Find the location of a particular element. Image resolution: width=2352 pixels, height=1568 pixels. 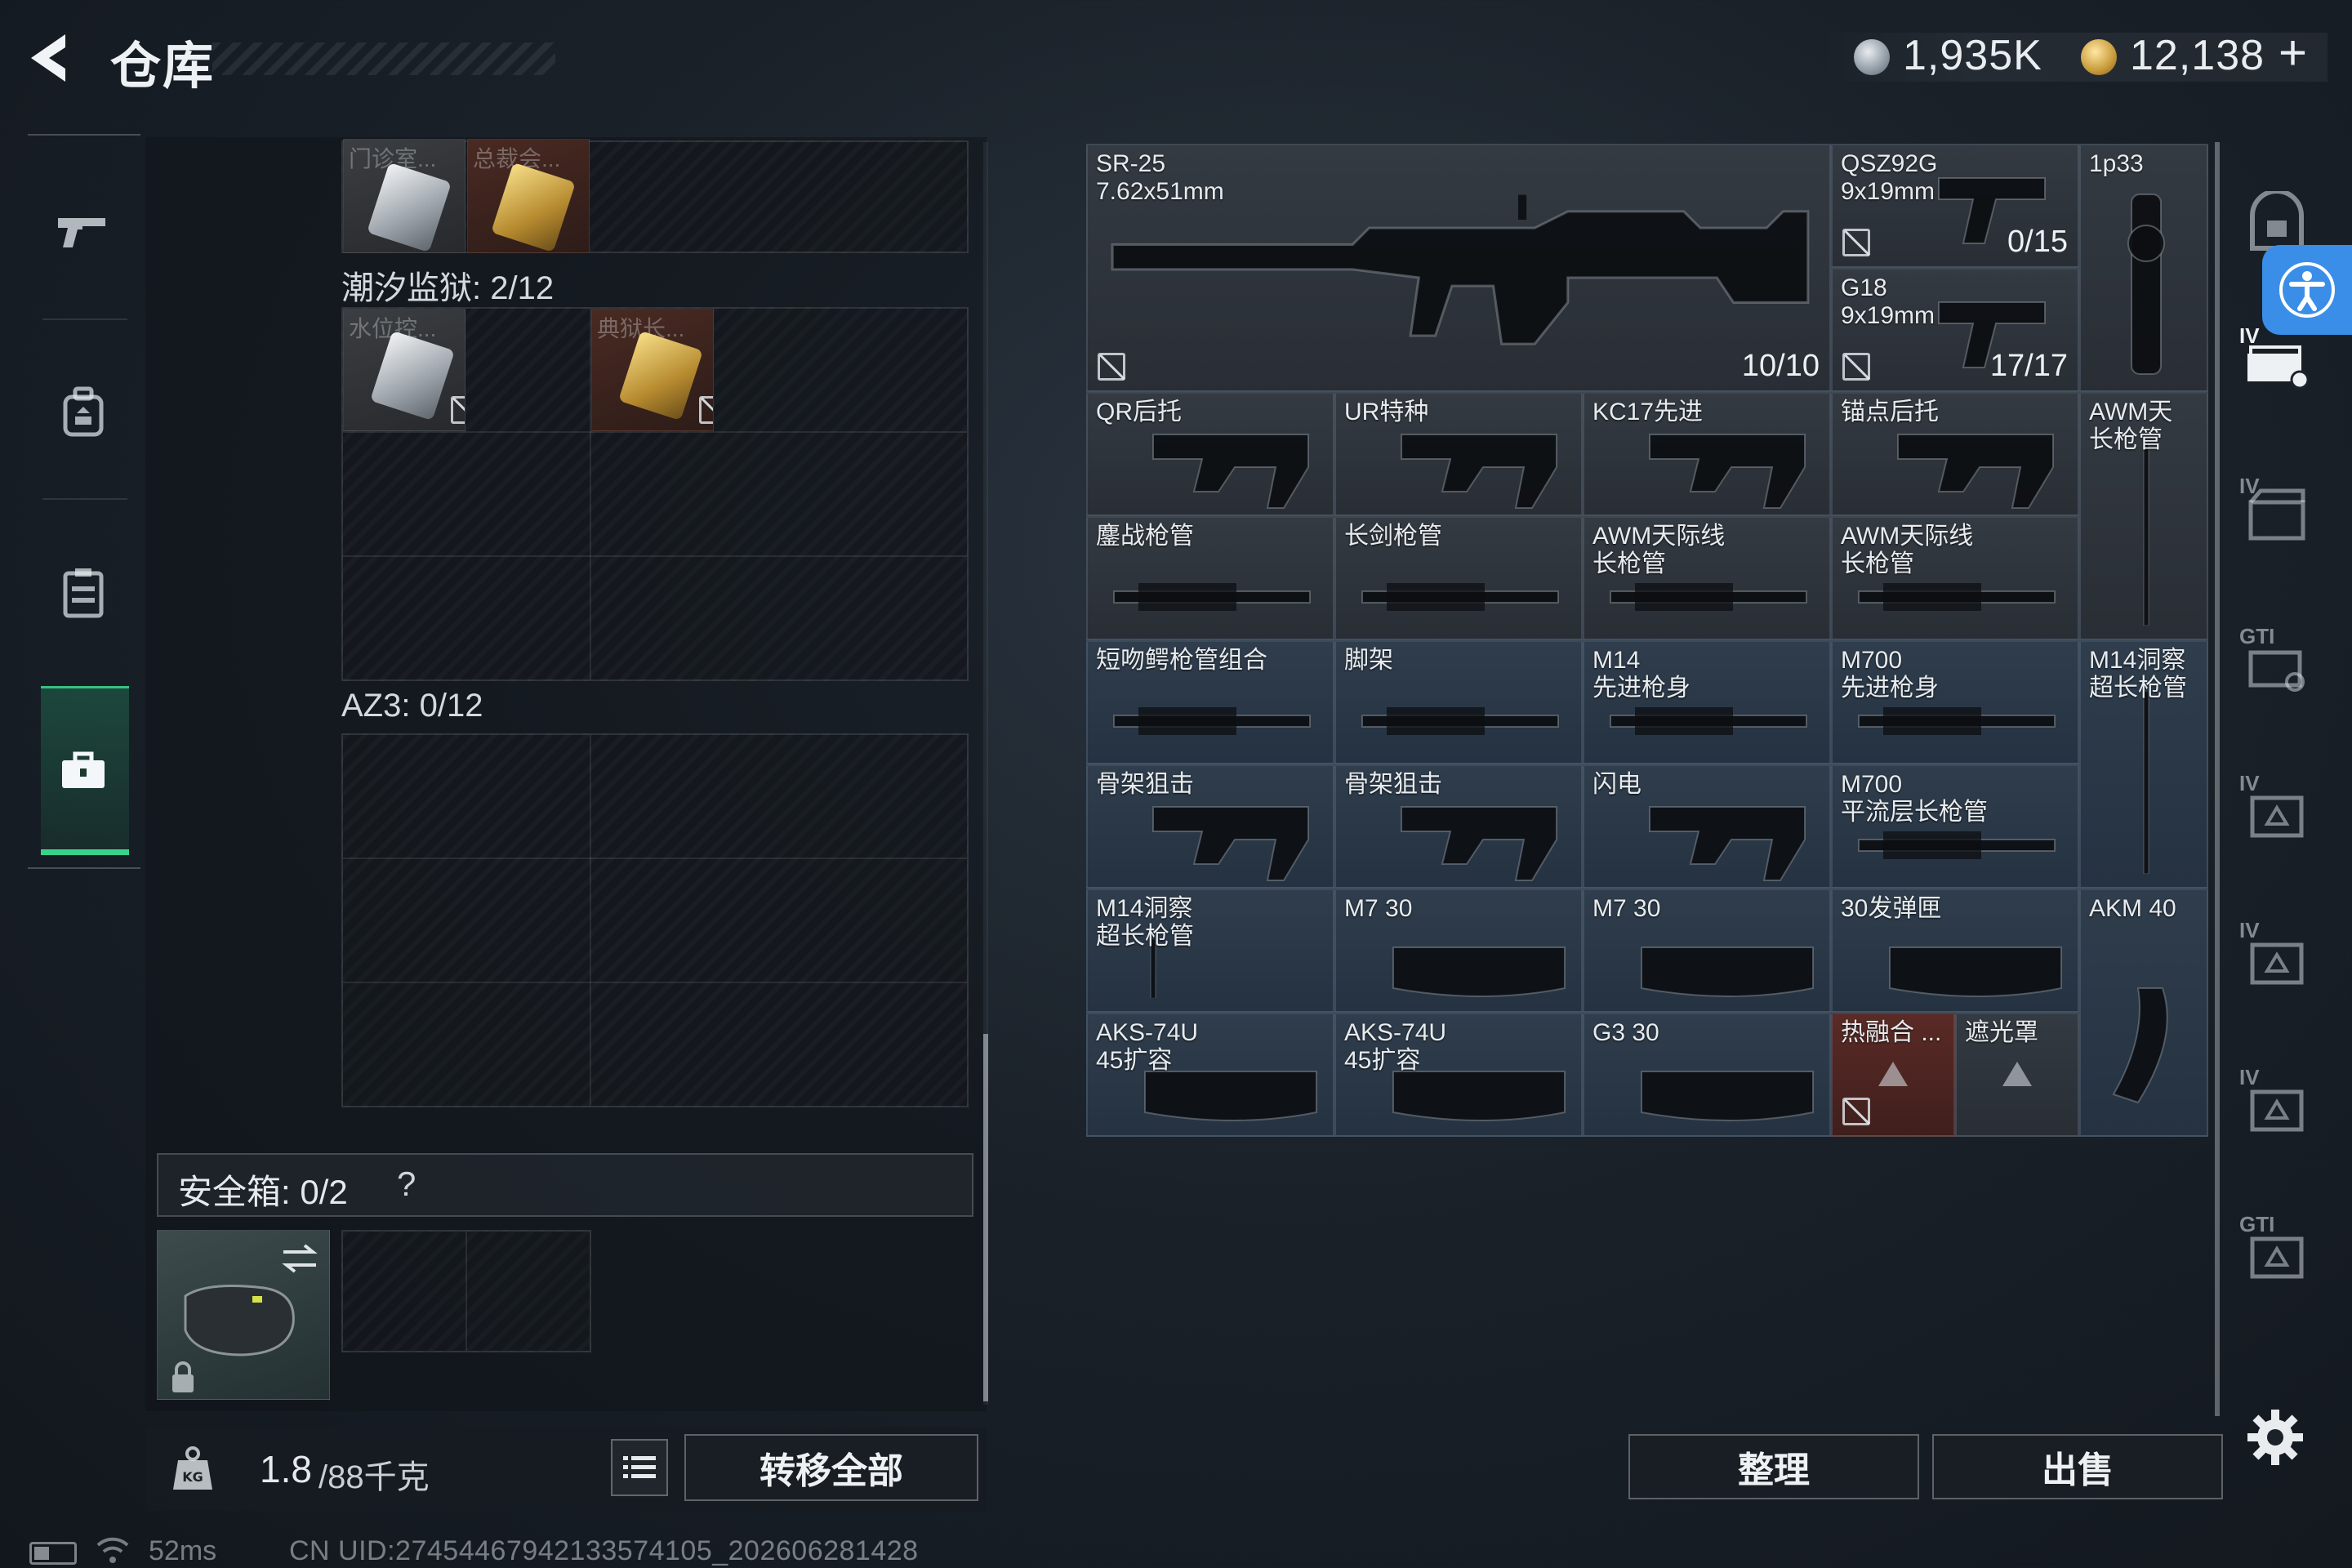

back-button is located at coordinates (53, 58).